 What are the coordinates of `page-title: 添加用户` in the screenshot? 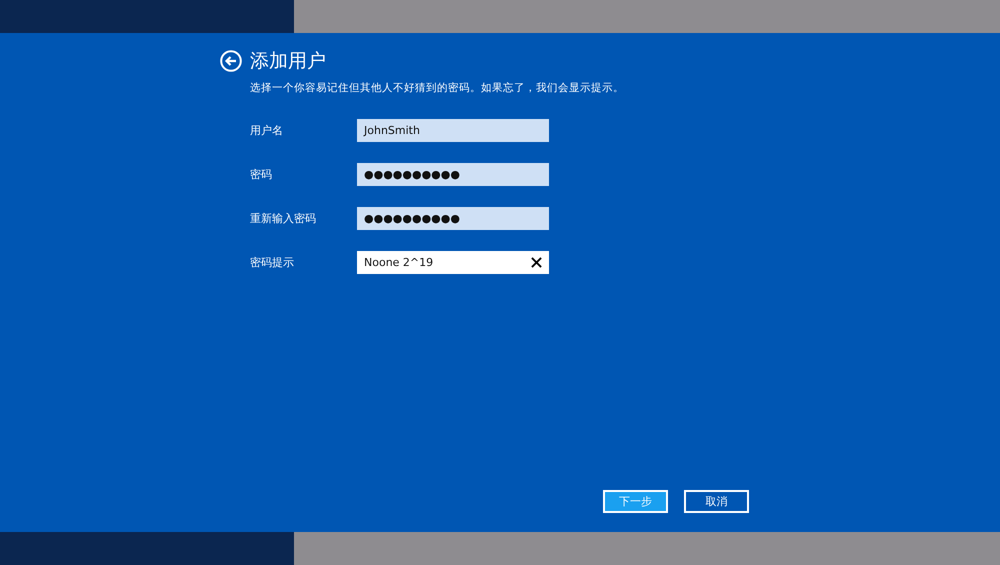 It's located at (288, 61).